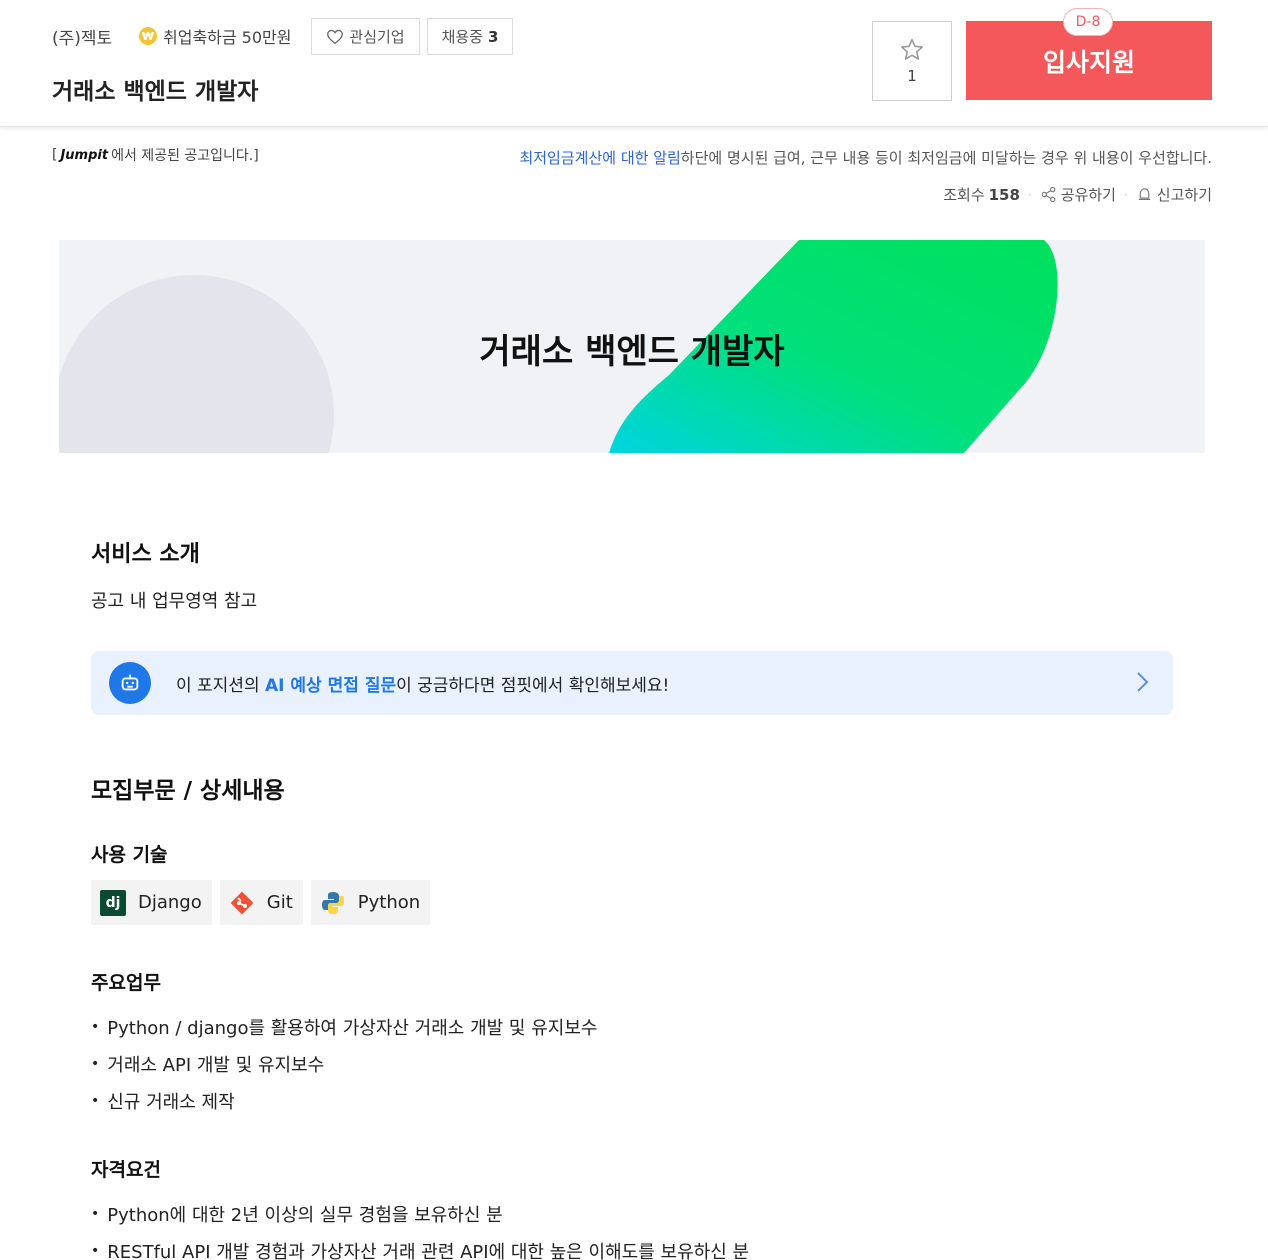 The width and height of the screenshot is (1268, 1260). I want to click on list-item: 거래소 API 개발 및 유지보수, so click(344, 1063).